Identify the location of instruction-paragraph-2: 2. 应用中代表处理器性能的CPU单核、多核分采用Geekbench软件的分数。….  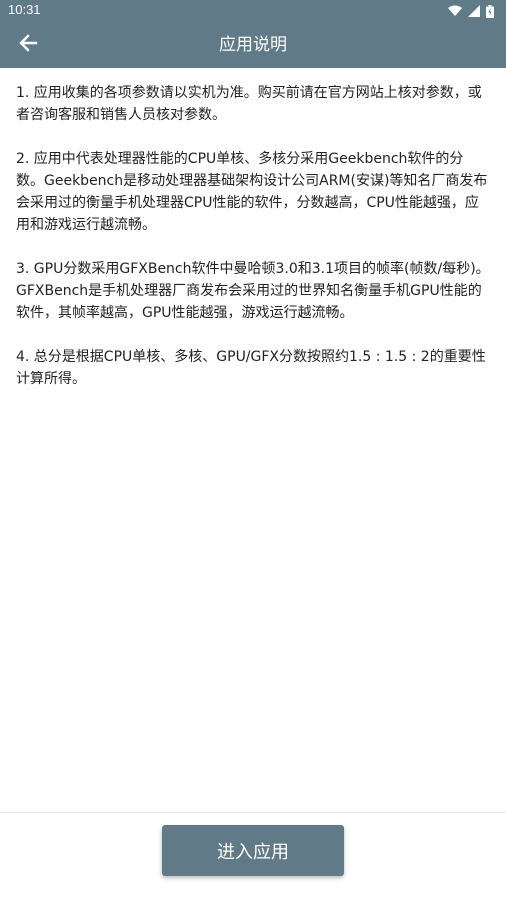
(252, 192).